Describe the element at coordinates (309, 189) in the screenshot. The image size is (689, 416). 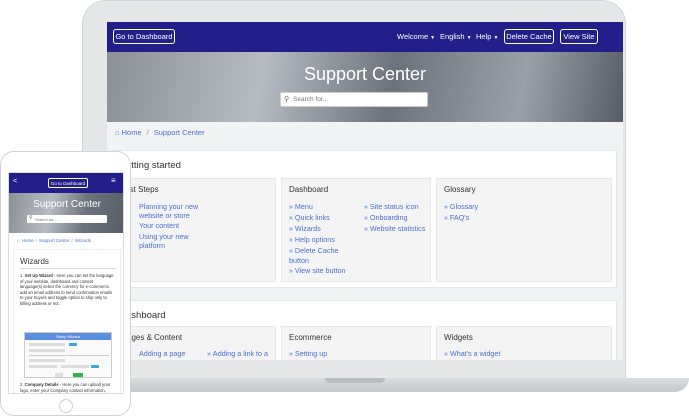
I see `dashboard-card-title: Dashboard` at that location.